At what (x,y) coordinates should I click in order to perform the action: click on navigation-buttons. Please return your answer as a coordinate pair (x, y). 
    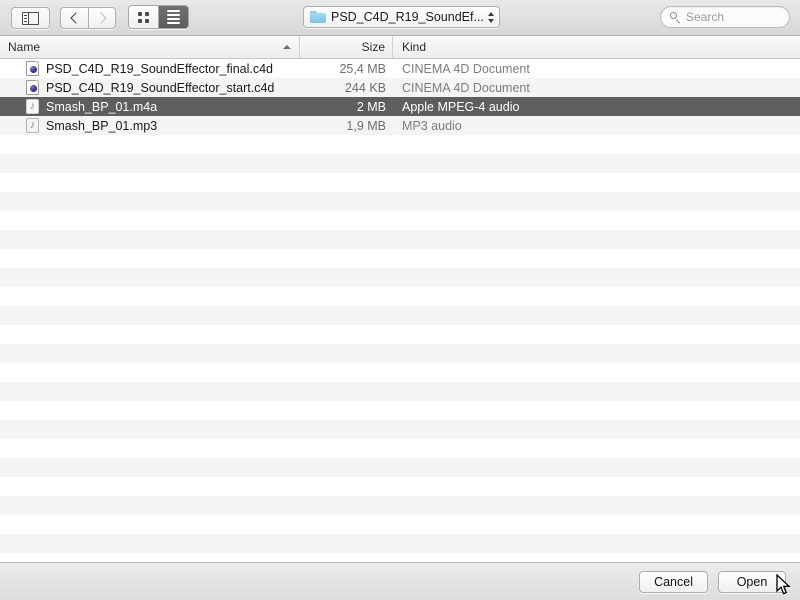
    Looking at the image, I should click on (88, 18).